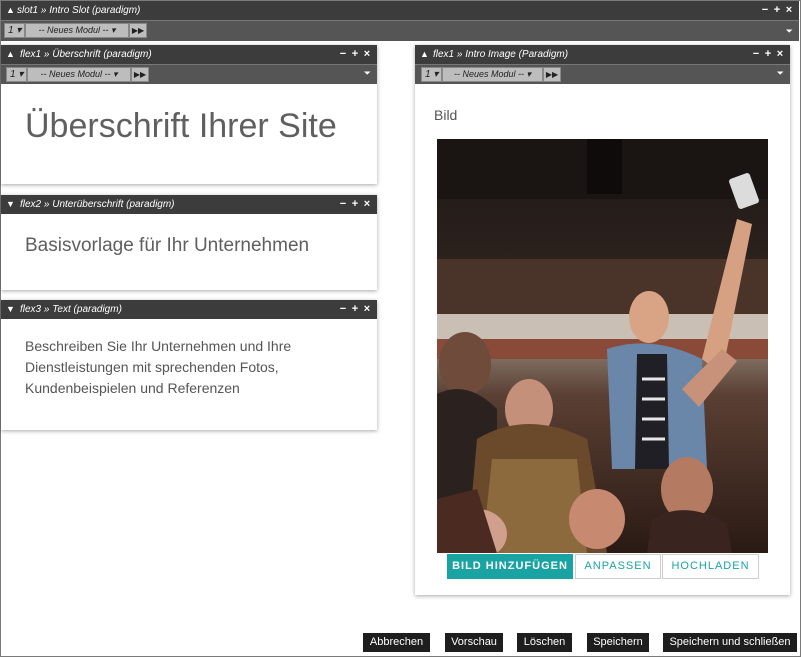 This screenshot has height=657, width=801. I want to click on image-insert-button: ▶▶, so click(552, 74).